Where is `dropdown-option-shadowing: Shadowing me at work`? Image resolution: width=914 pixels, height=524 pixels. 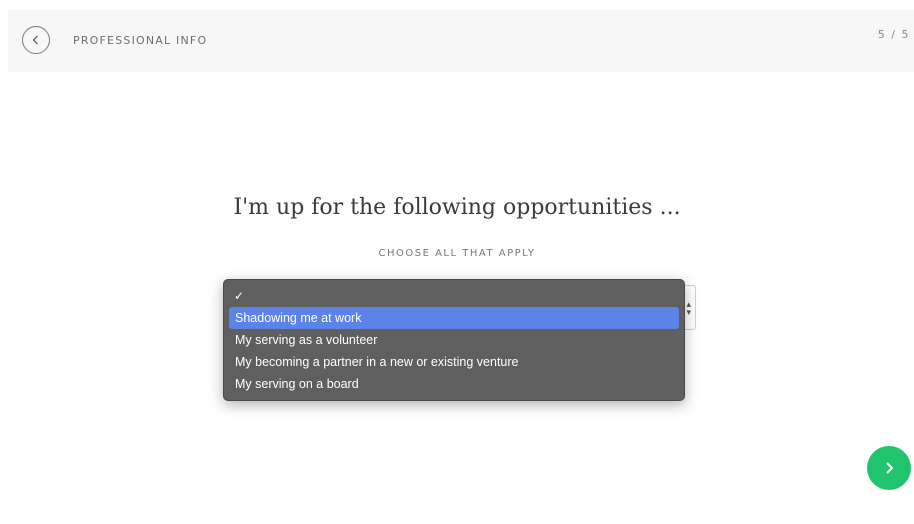 dropdown-option-shadowing: Shadowing me at work is located at coordinates (454, 318).